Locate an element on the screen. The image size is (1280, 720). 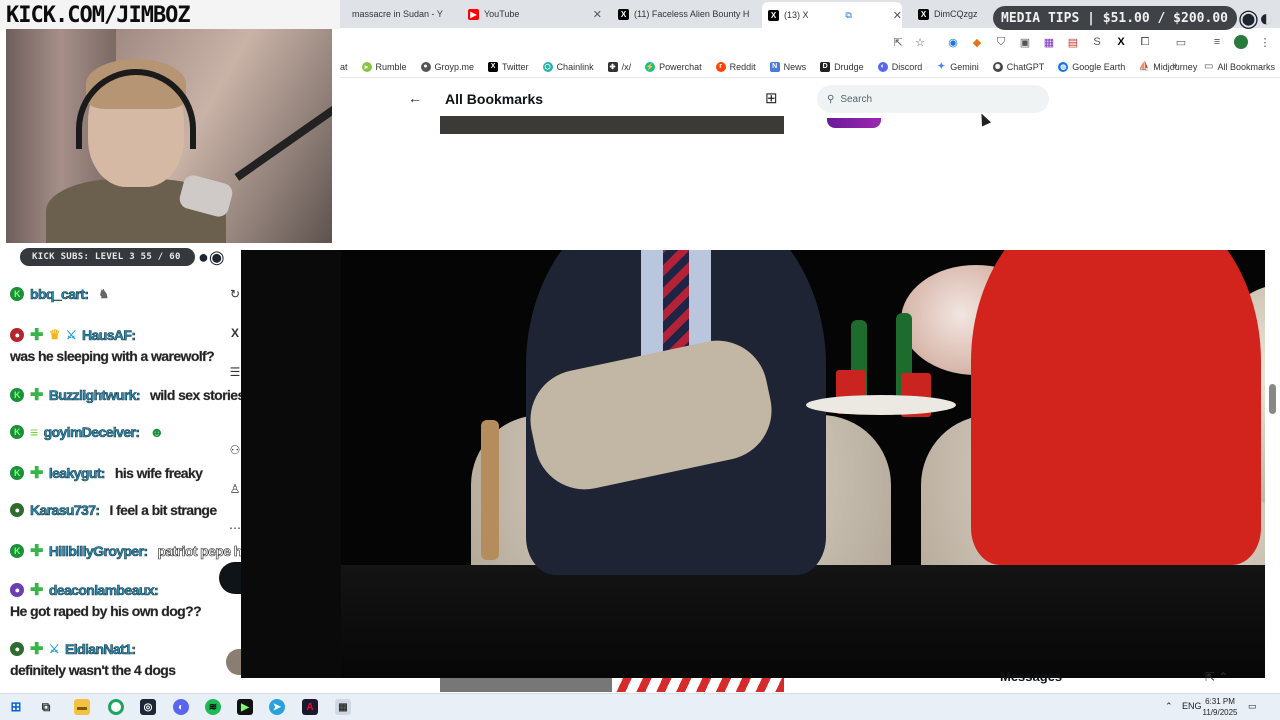
plus-badge-icon: ✚ is located at coordinates (36, 395).